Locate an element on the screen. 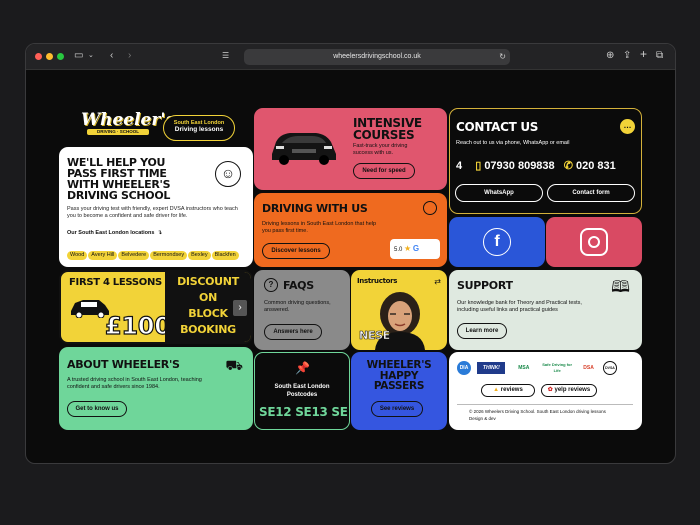 This screenshot has width=700, height=525. instructors-title: Instructors is located at coordinates (377, 281).